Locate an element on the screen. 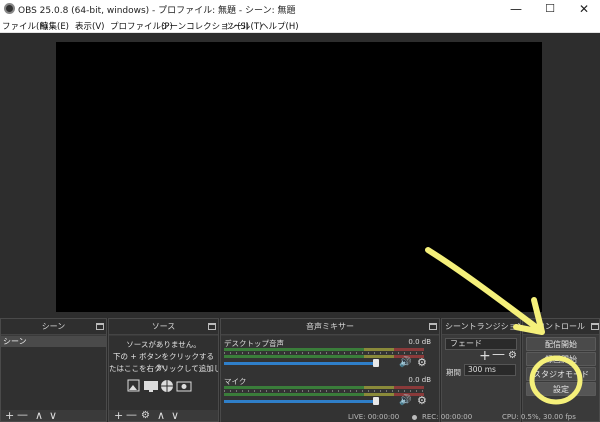 The image size is (600, 422). yellow-arrow-shaft is located at coordinates (484, 290).